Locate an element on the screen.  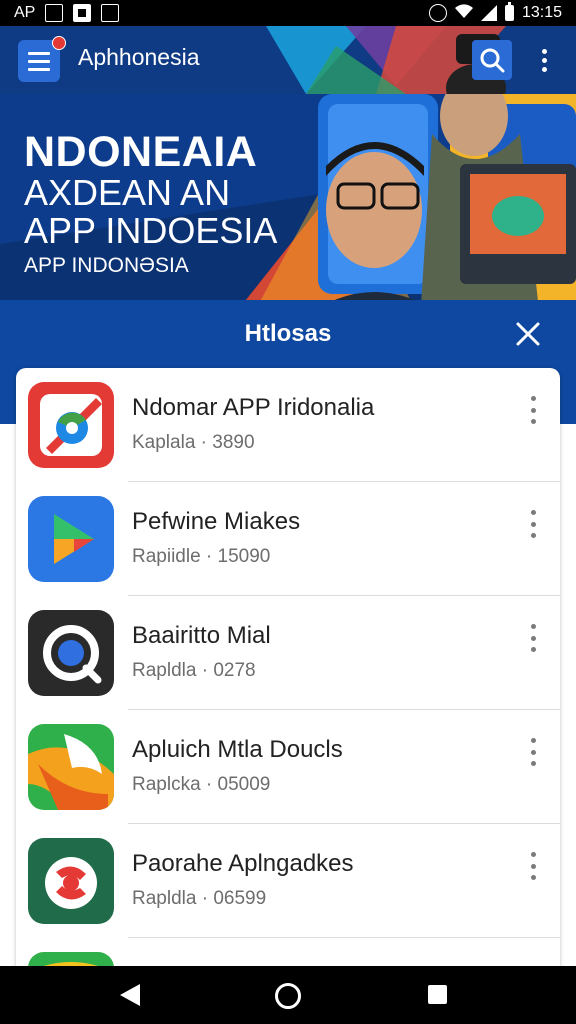
alarm-icon is located at coordinates (437, 13).